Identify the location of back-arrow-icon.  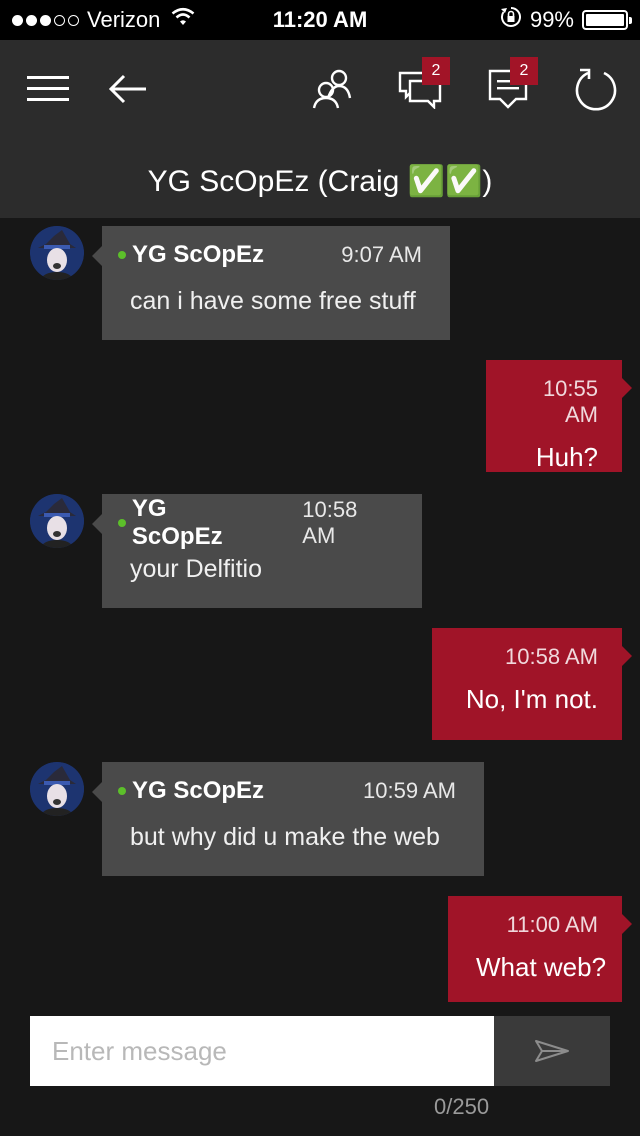
(128, 89).